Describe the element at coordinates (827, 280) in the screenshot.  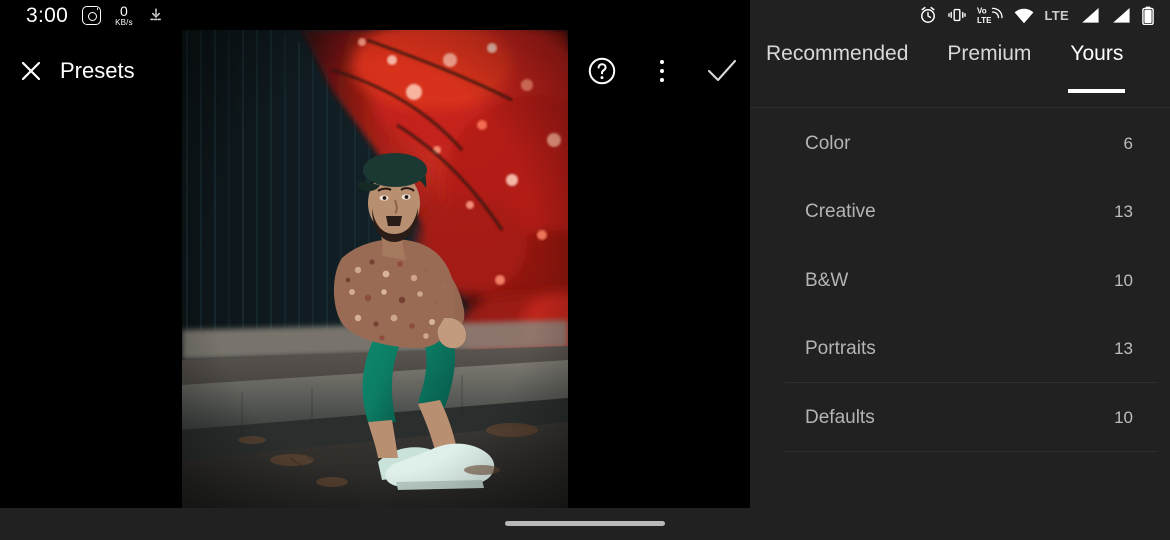
I see `preset-group-name: B&W` at that location.